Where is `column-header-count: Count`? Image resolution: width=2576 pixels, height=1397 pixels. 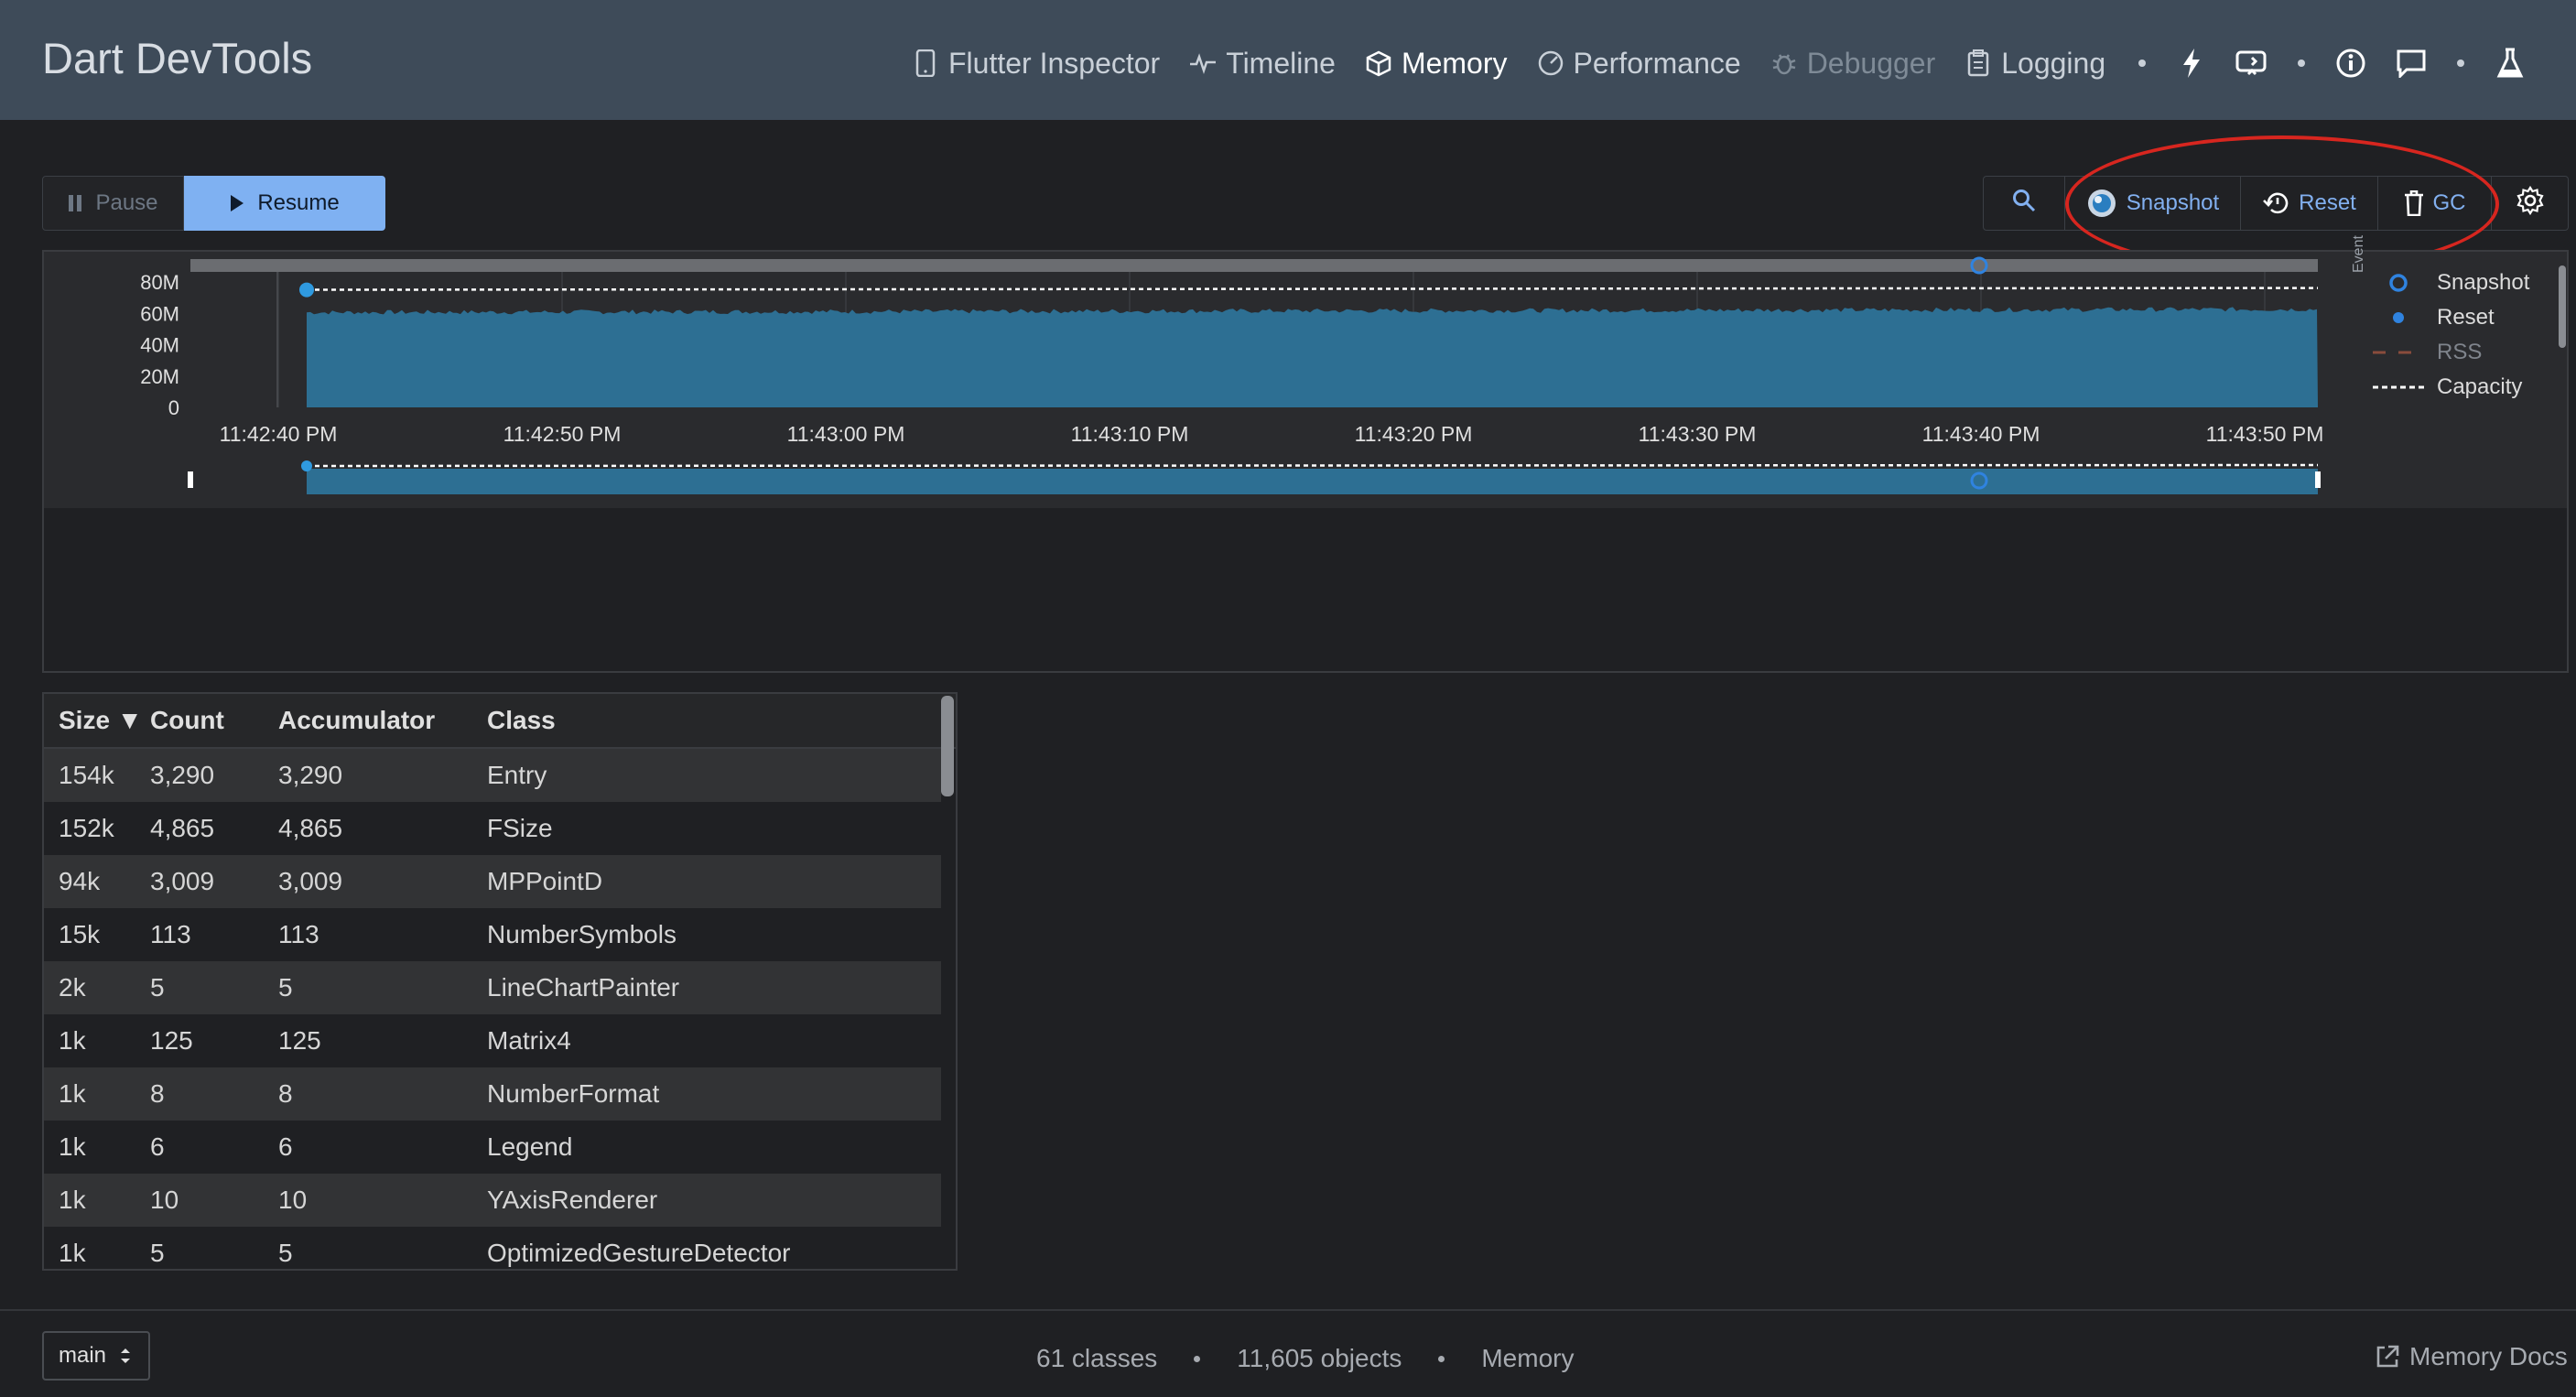
column-header-count: Count is located at coordinates (214, 720).